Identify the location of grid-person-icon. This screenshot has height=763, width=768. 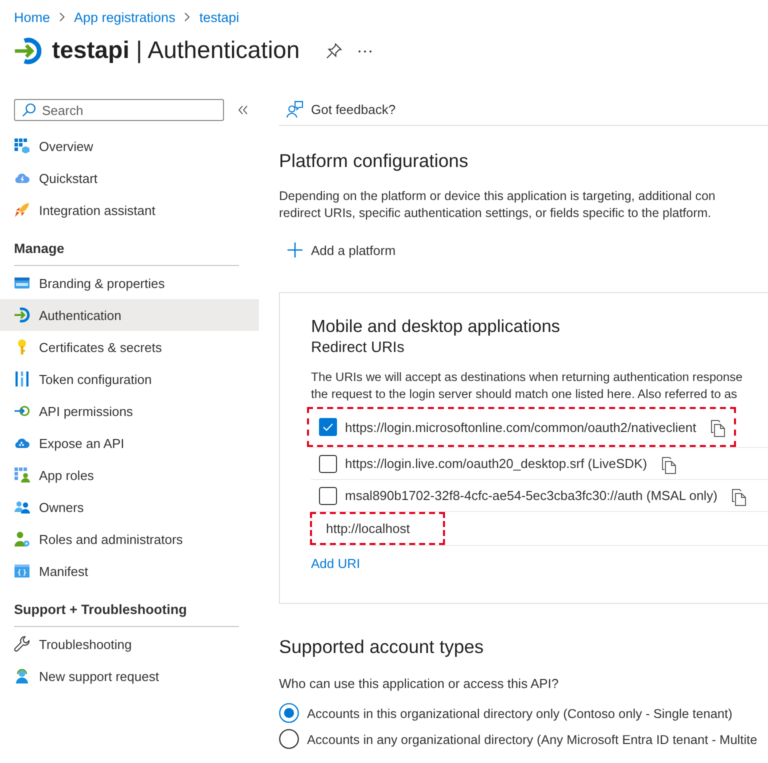
(22, 475).